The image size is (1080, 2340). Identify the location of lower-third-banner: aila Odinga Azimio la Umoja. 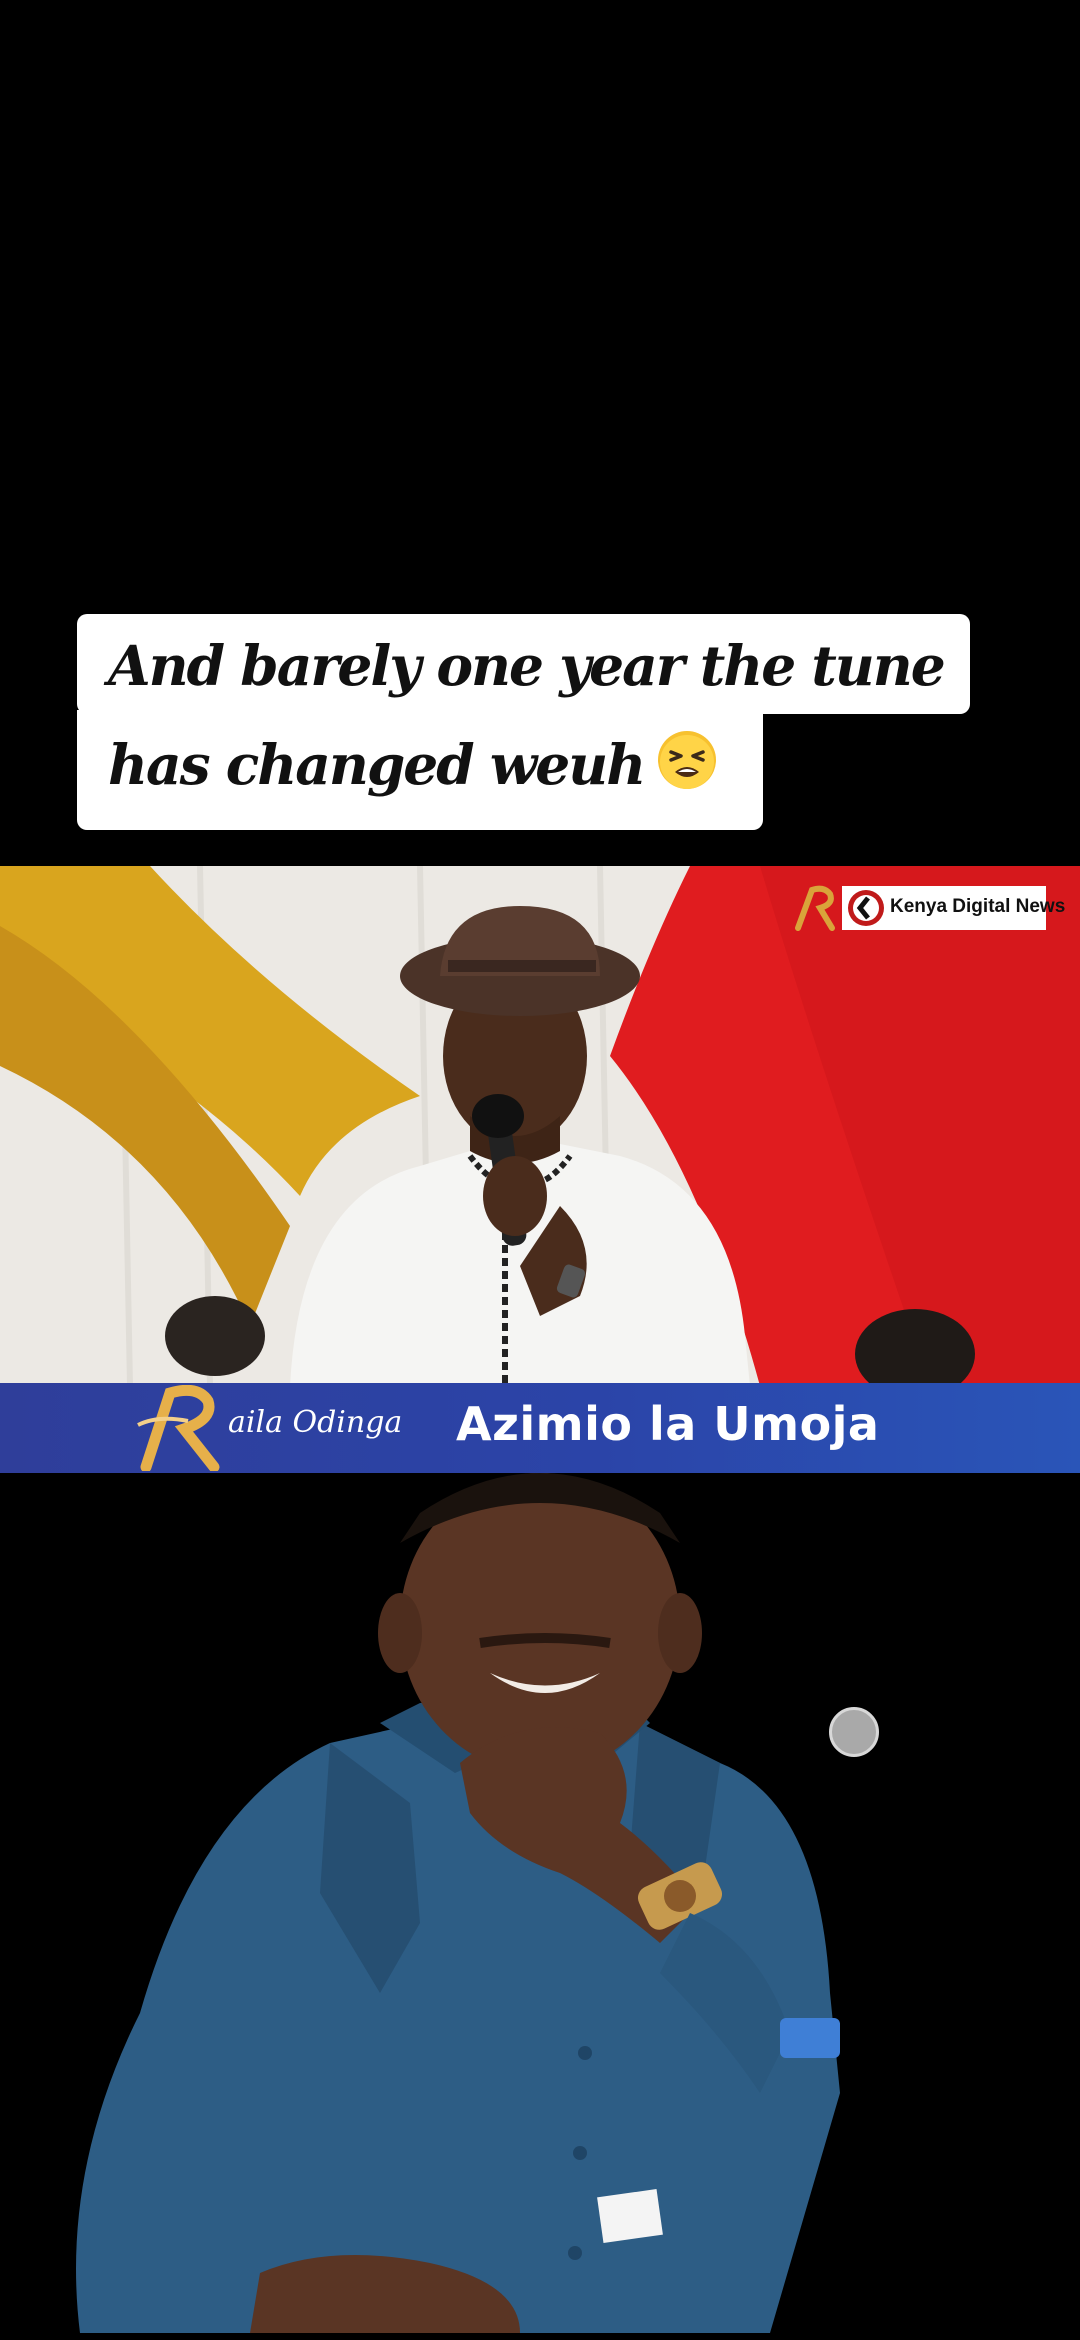
(540, 1428).